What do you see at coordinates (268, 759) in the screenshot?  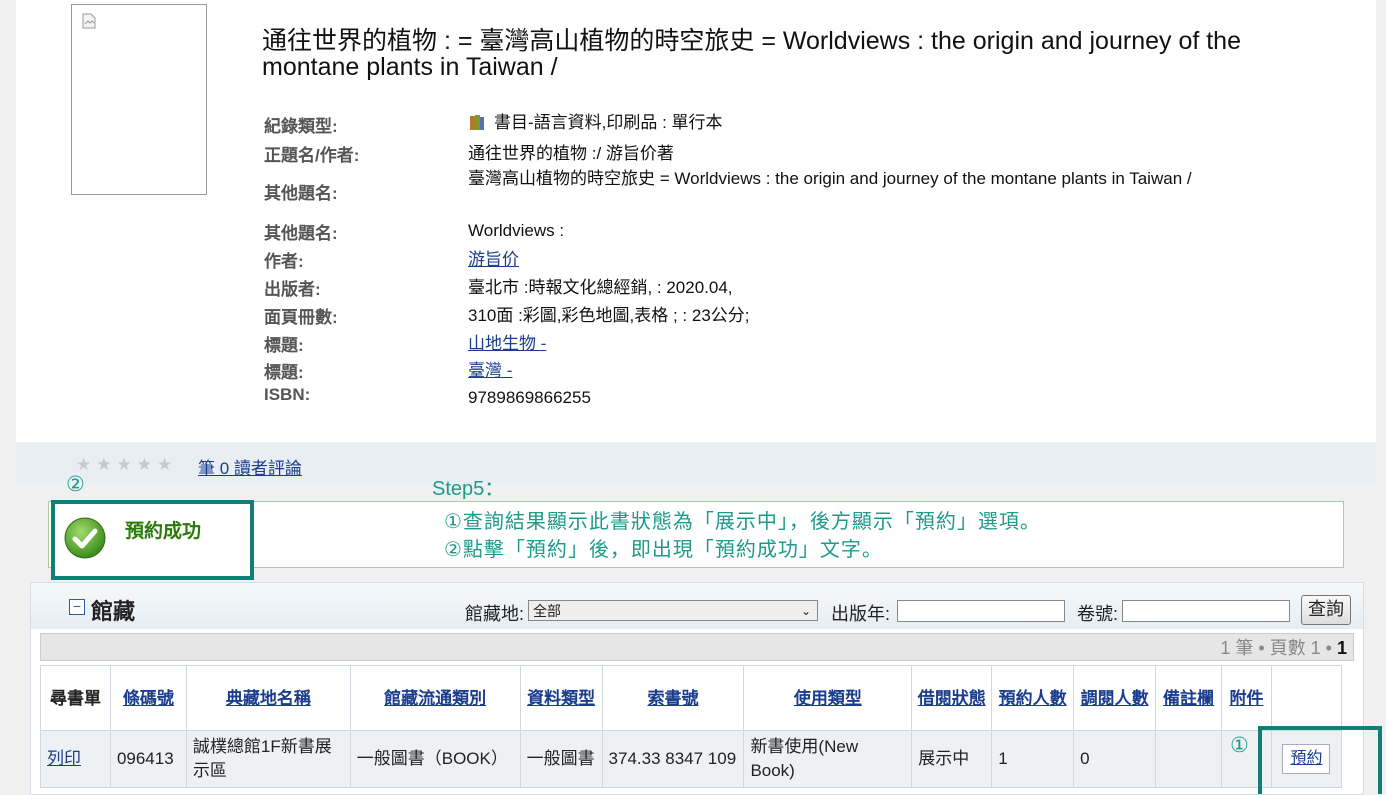 I see `cell-location: 誠樸總館1F新書展示區` at bounding box center [268, 759].